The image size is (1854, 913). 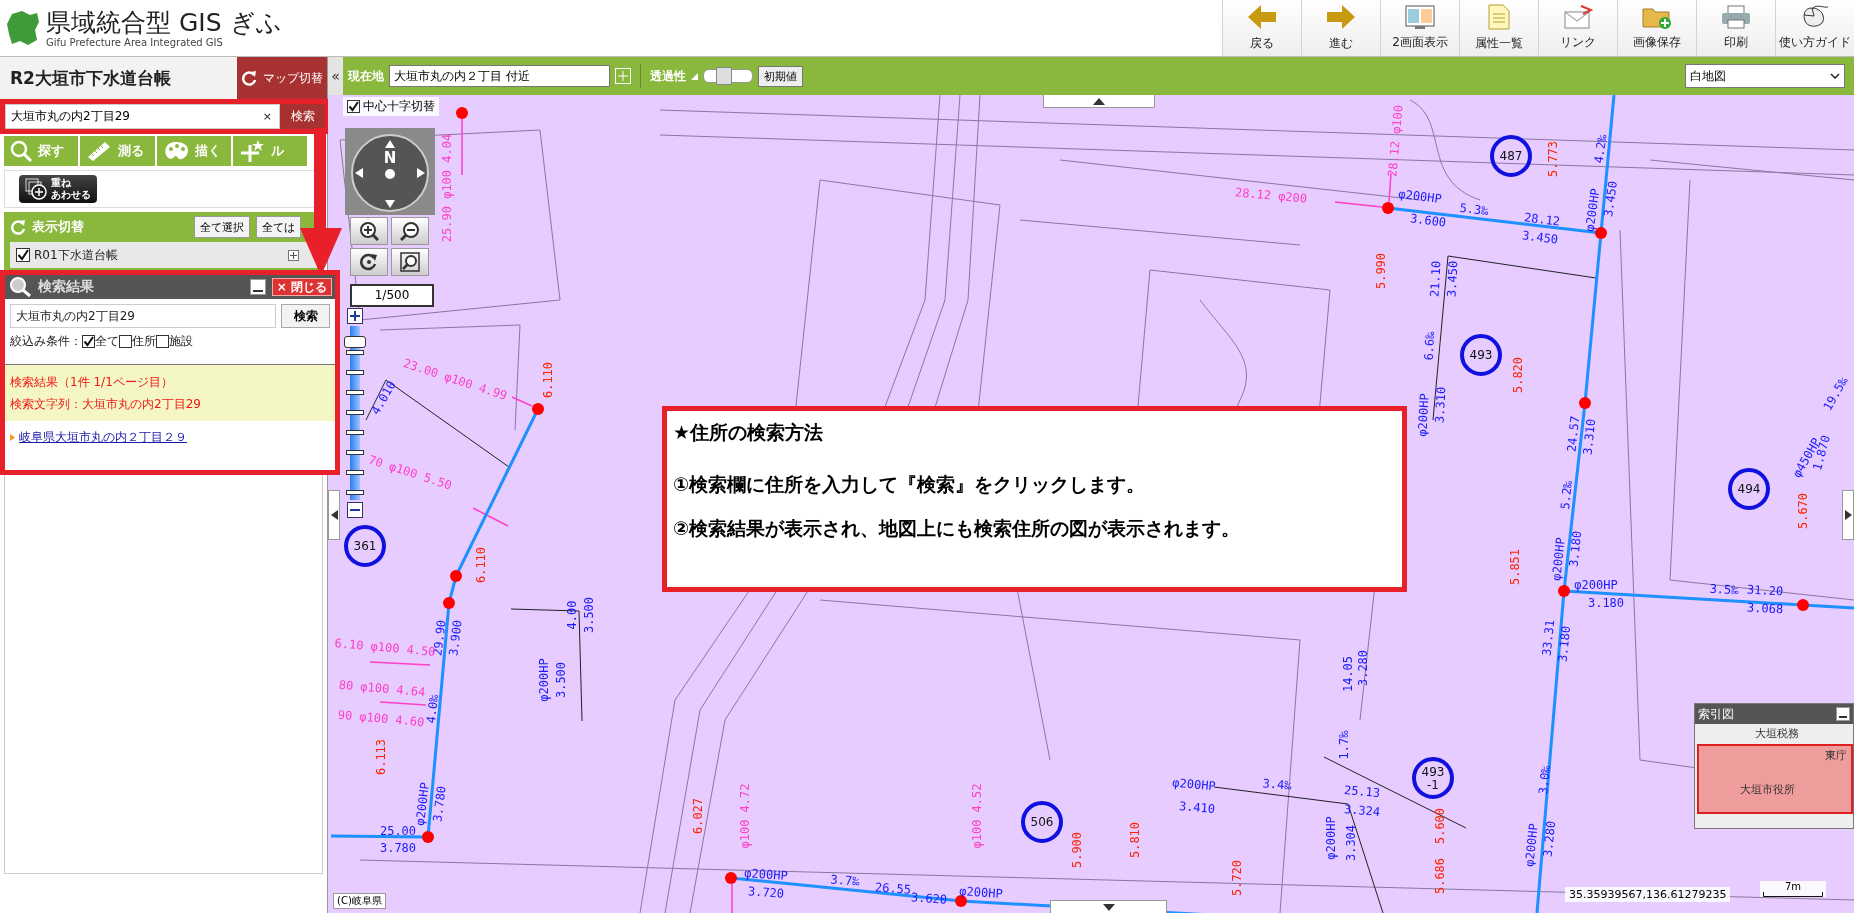 I want to click on pipe-label: 25.13, so click(x=1362, y=791).